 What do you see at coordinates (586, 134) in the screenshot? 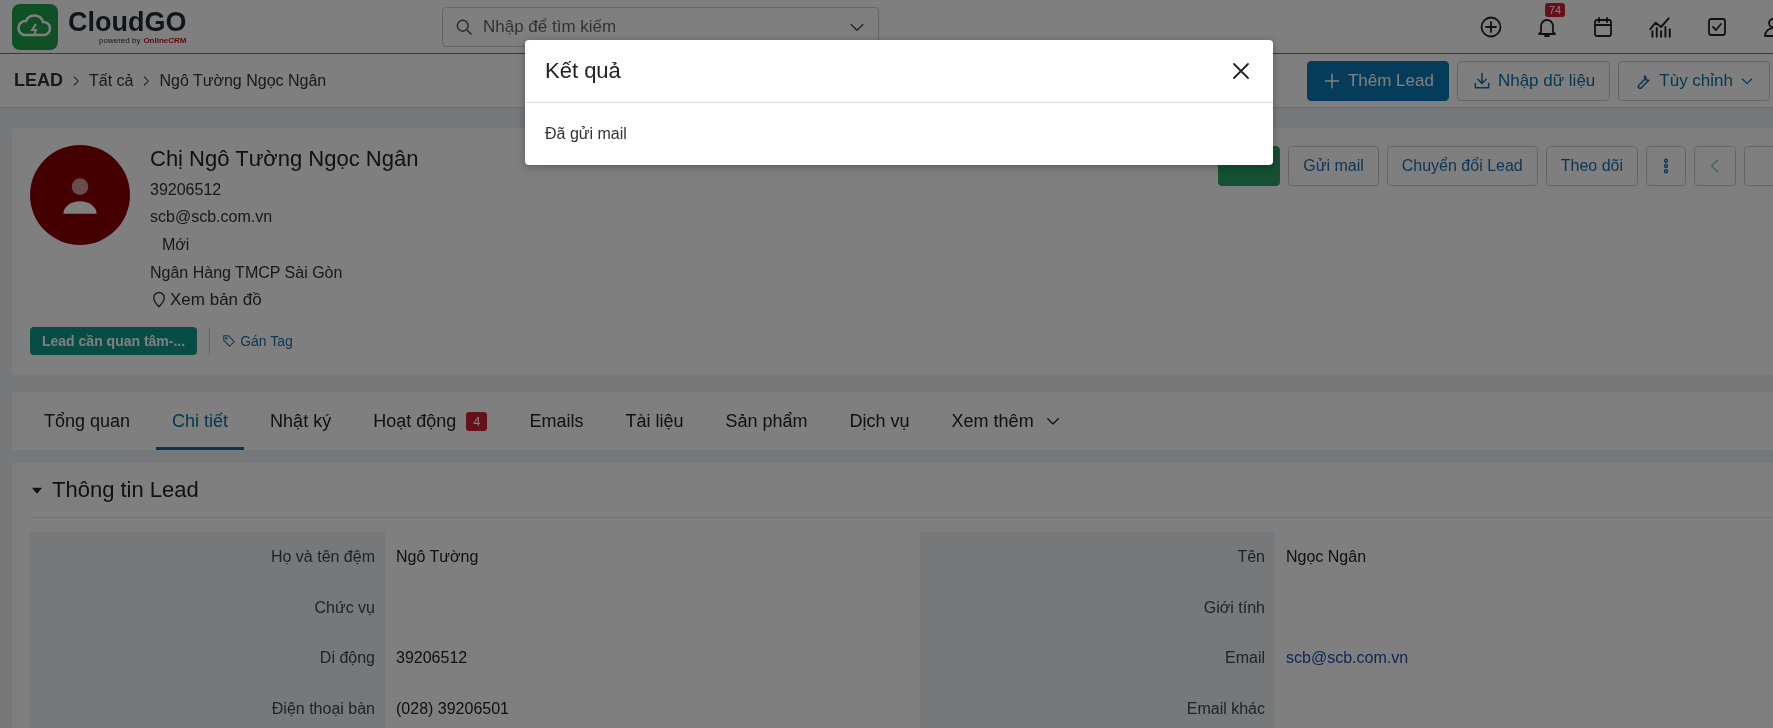
I see `modal-message: Đã gửi mail` at bounding box center [586, 134].